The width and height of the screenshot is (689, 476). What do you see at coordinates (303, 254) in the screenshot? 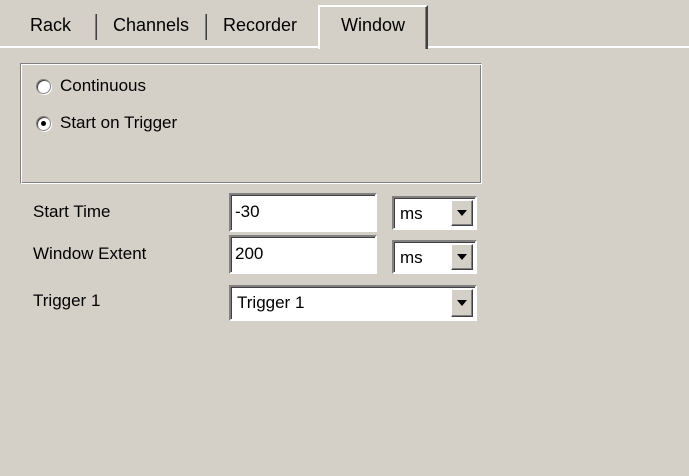
I see `window-extent-input: 200` at bounding box center [303, 254].